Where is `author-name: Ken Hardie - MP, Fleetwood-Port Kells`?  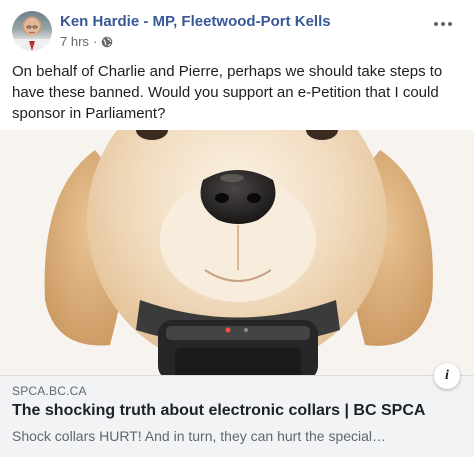
author-name: Ken Hardie - MP, Fleetwood-Port Kells is located at coordinates (195, 21).